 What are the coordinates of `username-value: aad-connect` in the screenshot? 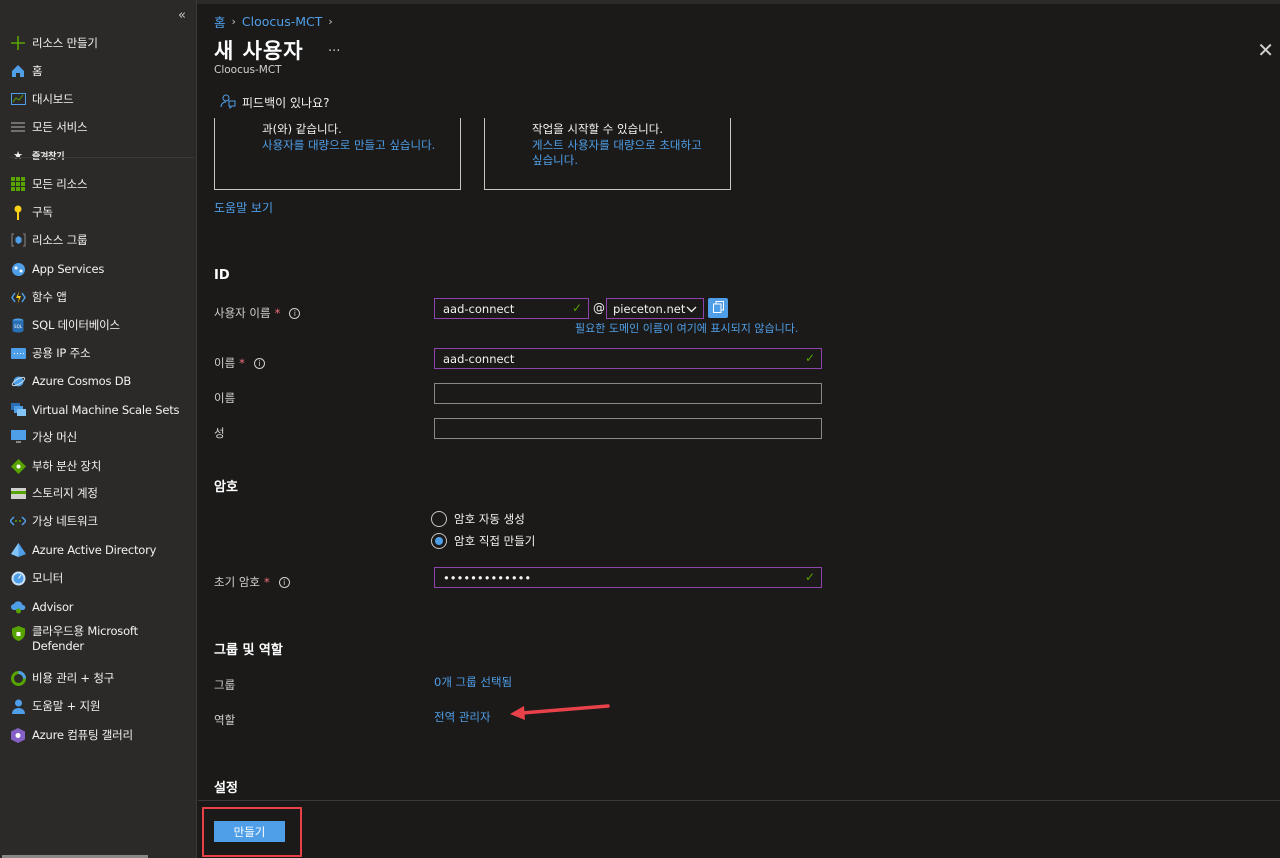 It's located at (479, 308).